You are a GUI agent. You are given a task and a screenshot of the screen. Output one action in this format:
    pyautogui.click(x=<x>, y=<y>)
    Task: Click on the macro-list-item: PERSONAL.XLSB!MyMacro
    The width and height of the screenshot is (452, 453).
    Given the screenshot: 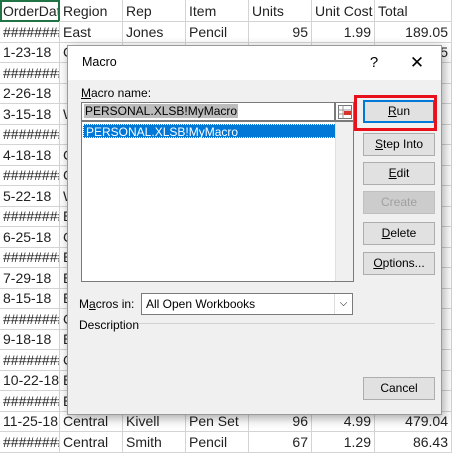 What is the action you would take?
    pyautogui.click(x=209, y=131)
    